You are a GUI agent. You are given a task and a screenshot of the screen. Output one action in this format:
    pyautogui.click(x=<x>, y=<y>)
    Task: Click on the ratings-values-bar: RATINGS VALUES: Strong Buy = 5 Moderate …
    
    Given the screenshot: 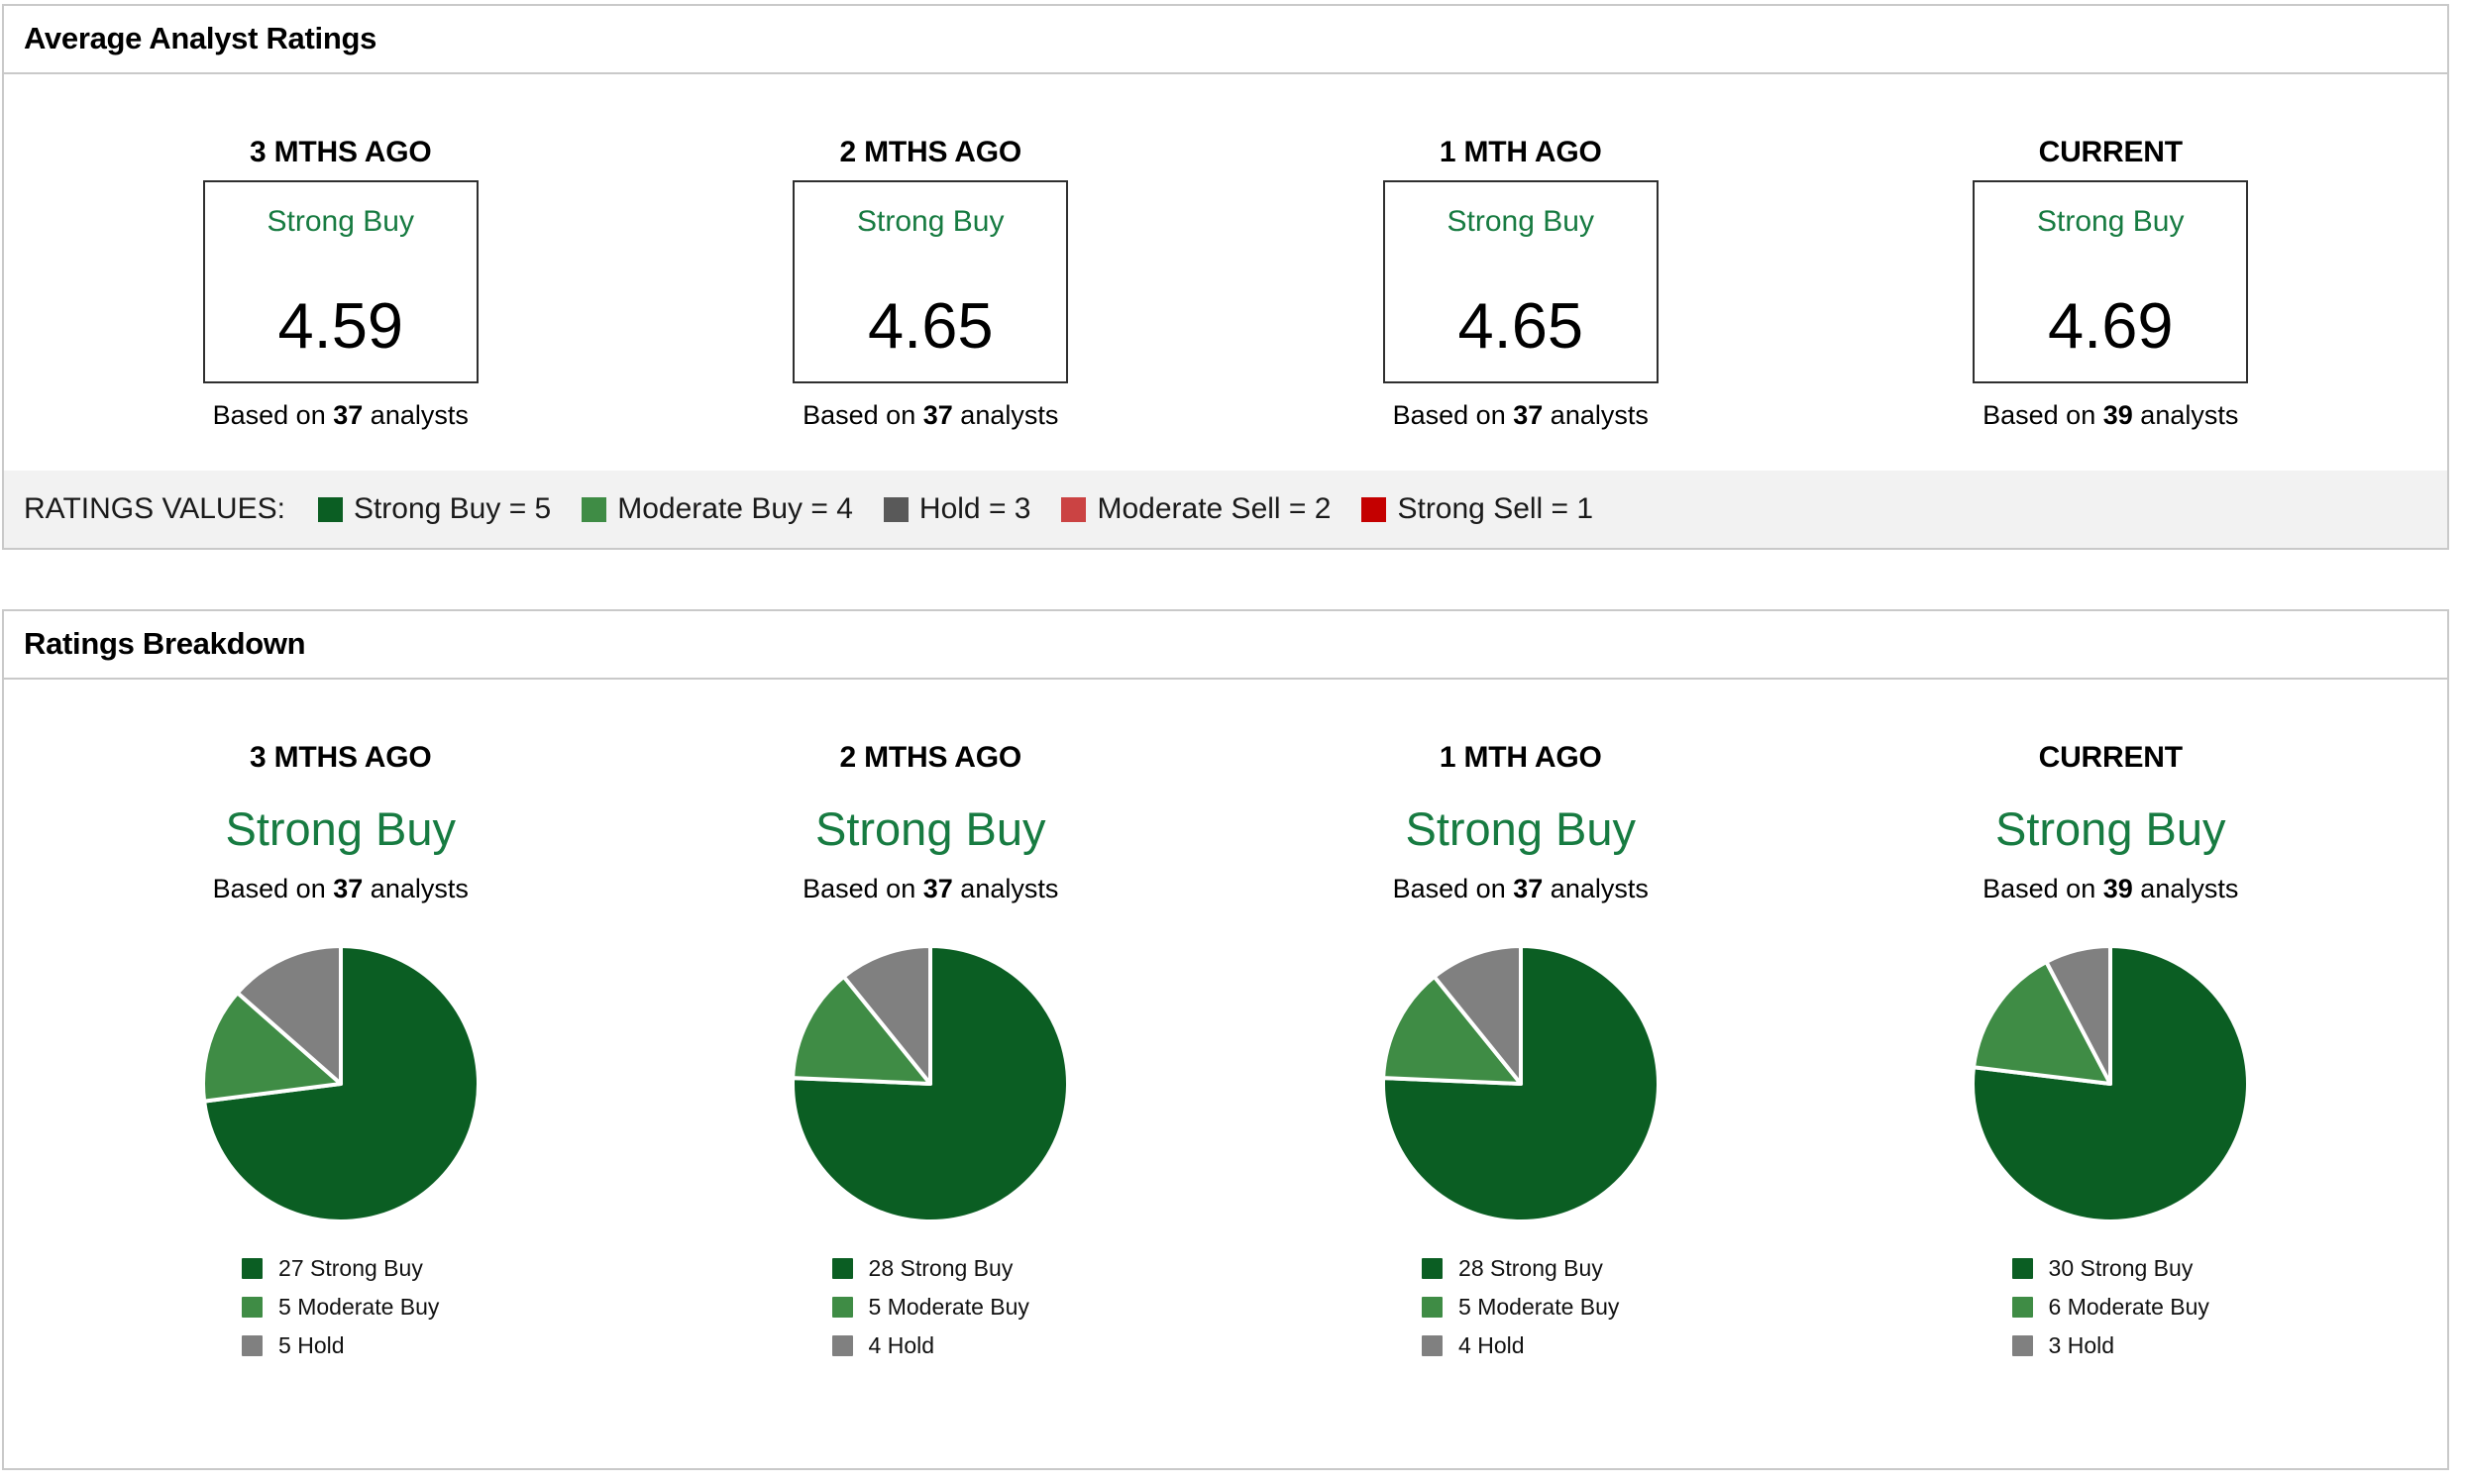 What is the action you would take?
    pyautogui.click(x=1225, y=509)
    